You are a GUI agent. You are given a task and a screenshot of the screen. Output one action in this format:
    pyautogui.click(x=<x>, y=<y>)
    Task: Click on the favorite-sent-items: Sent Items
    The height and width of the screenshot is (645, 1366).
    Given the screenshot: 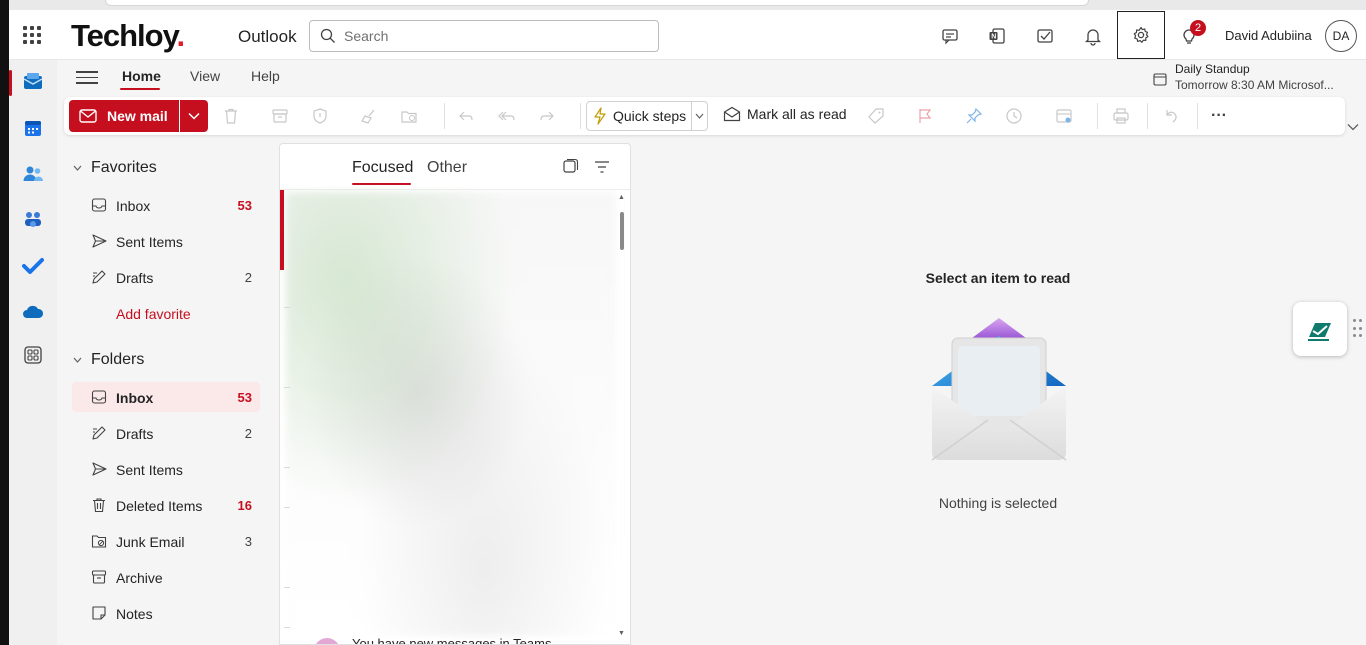 What is the action you would take?
    pyautogui.click(x=166, y=241)
    